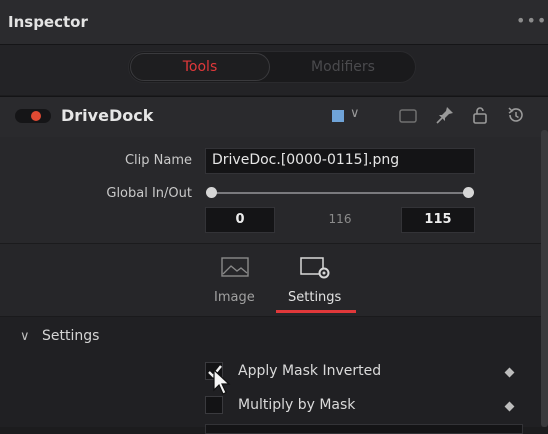  What do you see at coordinates (438, 220) in the screenshot?
I see `global-out-field: 115` at bounding box center [438, 220].